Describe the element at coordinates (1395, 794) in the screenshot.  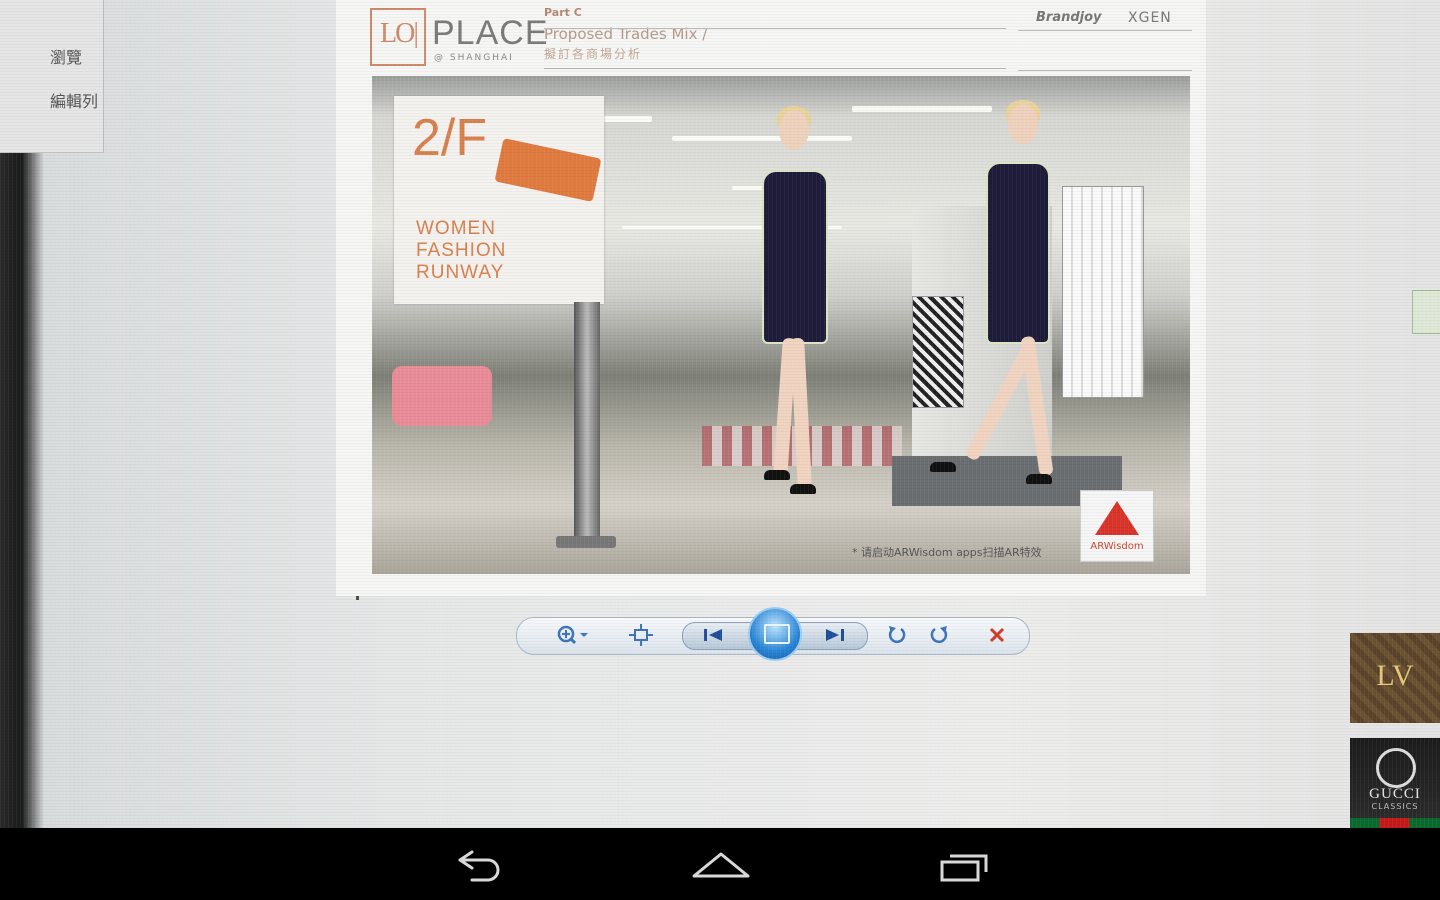
I see `gucci-label: GUCCI` at that location.